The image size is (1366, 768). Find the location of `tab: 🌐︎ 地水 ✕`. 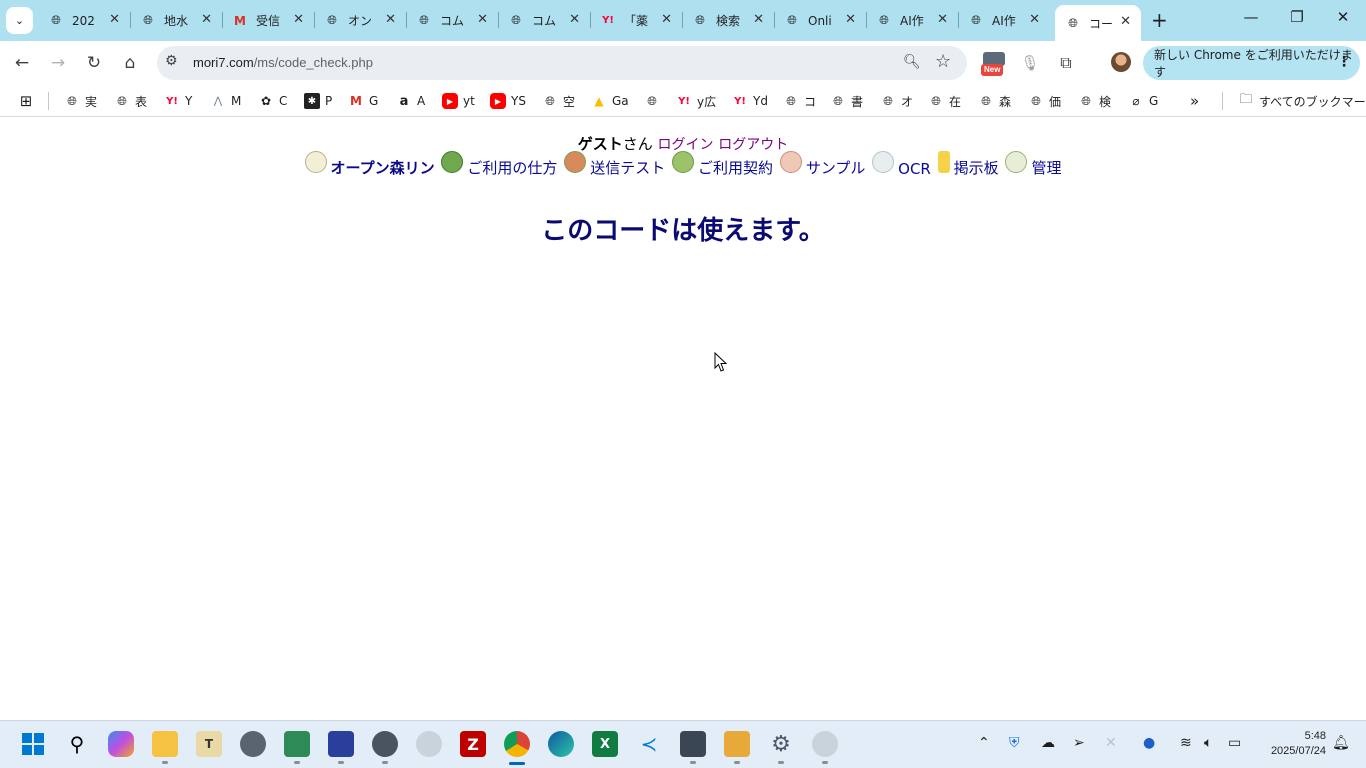

tab: 🌐︎ 地水 ✕ is located at coordinates (176, 20).